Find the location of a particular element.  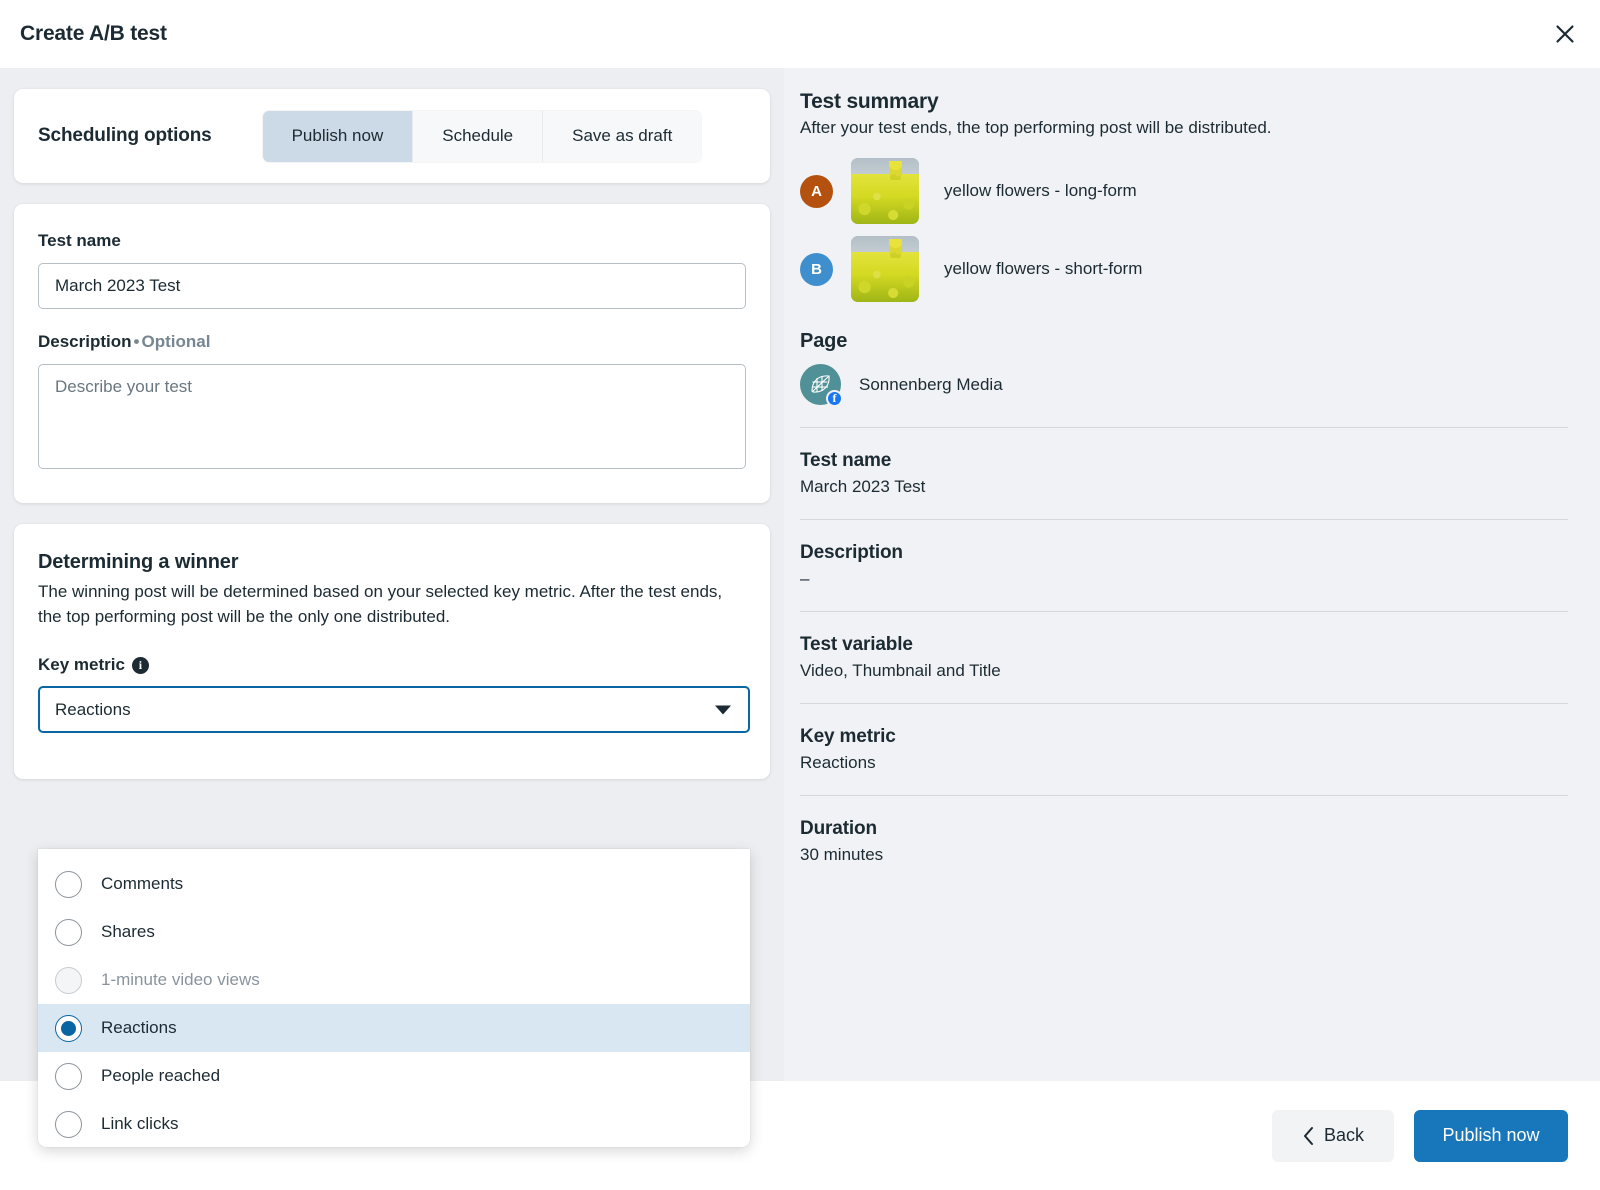

page-heading: Page is located at coordinates (824, 341).